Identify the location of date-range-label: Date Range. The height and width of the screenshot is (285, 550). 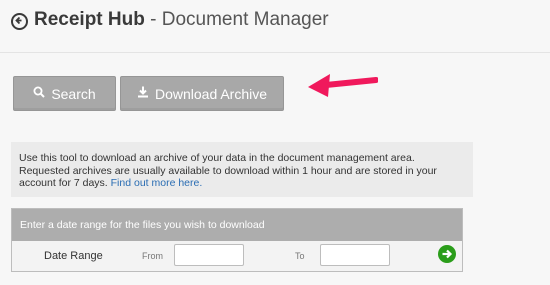
(73, 256).